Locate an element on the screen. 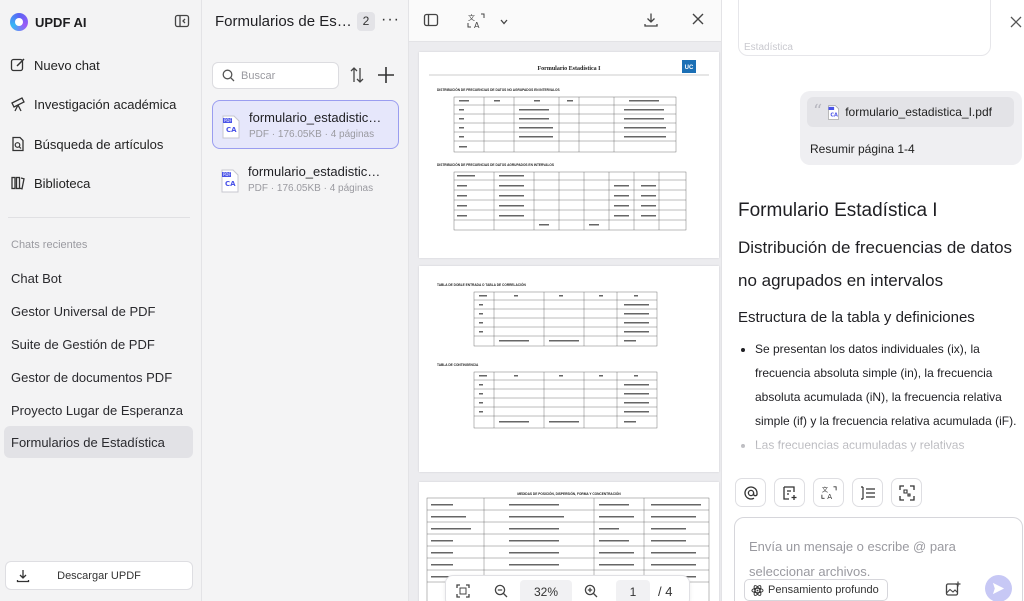  at-icon is located at coordinates (750, 492).